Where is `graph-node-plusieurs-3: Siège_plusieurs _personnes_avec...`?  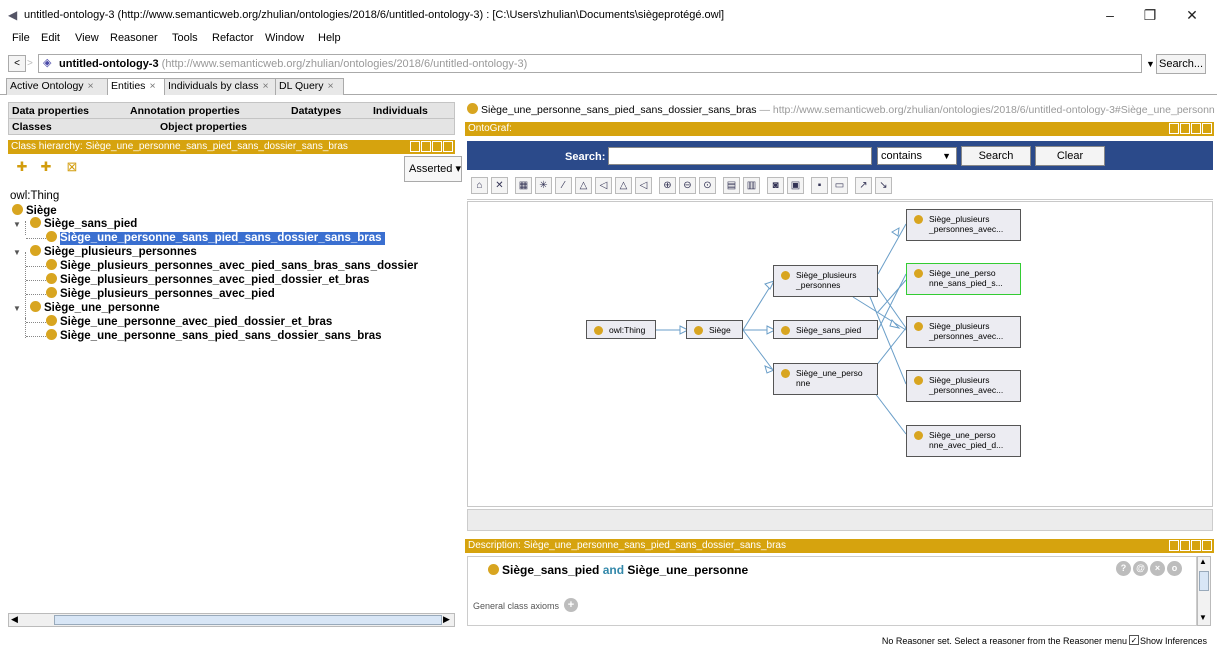 graph-node-plusieurs-3: Siège_plusieurs _personnes_avec... is located at coordinates (963, 386).